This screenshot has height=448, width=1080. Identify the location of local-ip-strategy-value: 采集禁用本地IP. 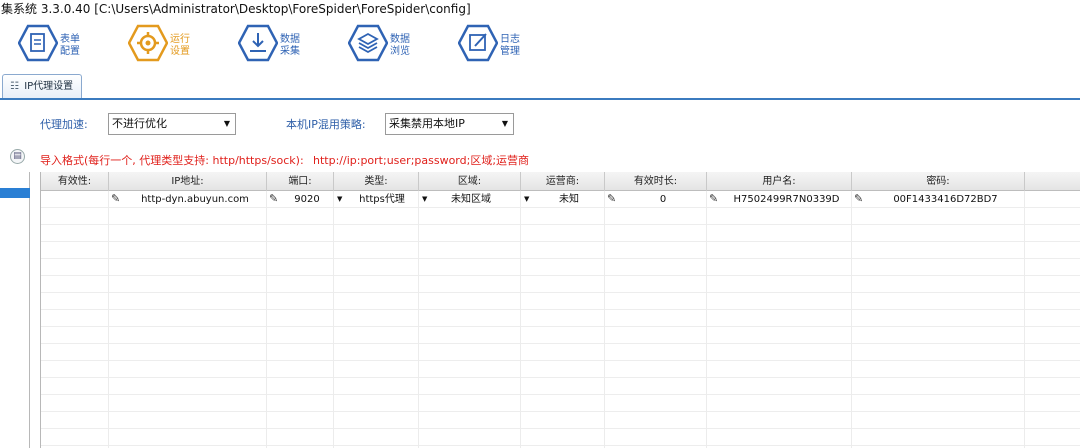
(427, 123).